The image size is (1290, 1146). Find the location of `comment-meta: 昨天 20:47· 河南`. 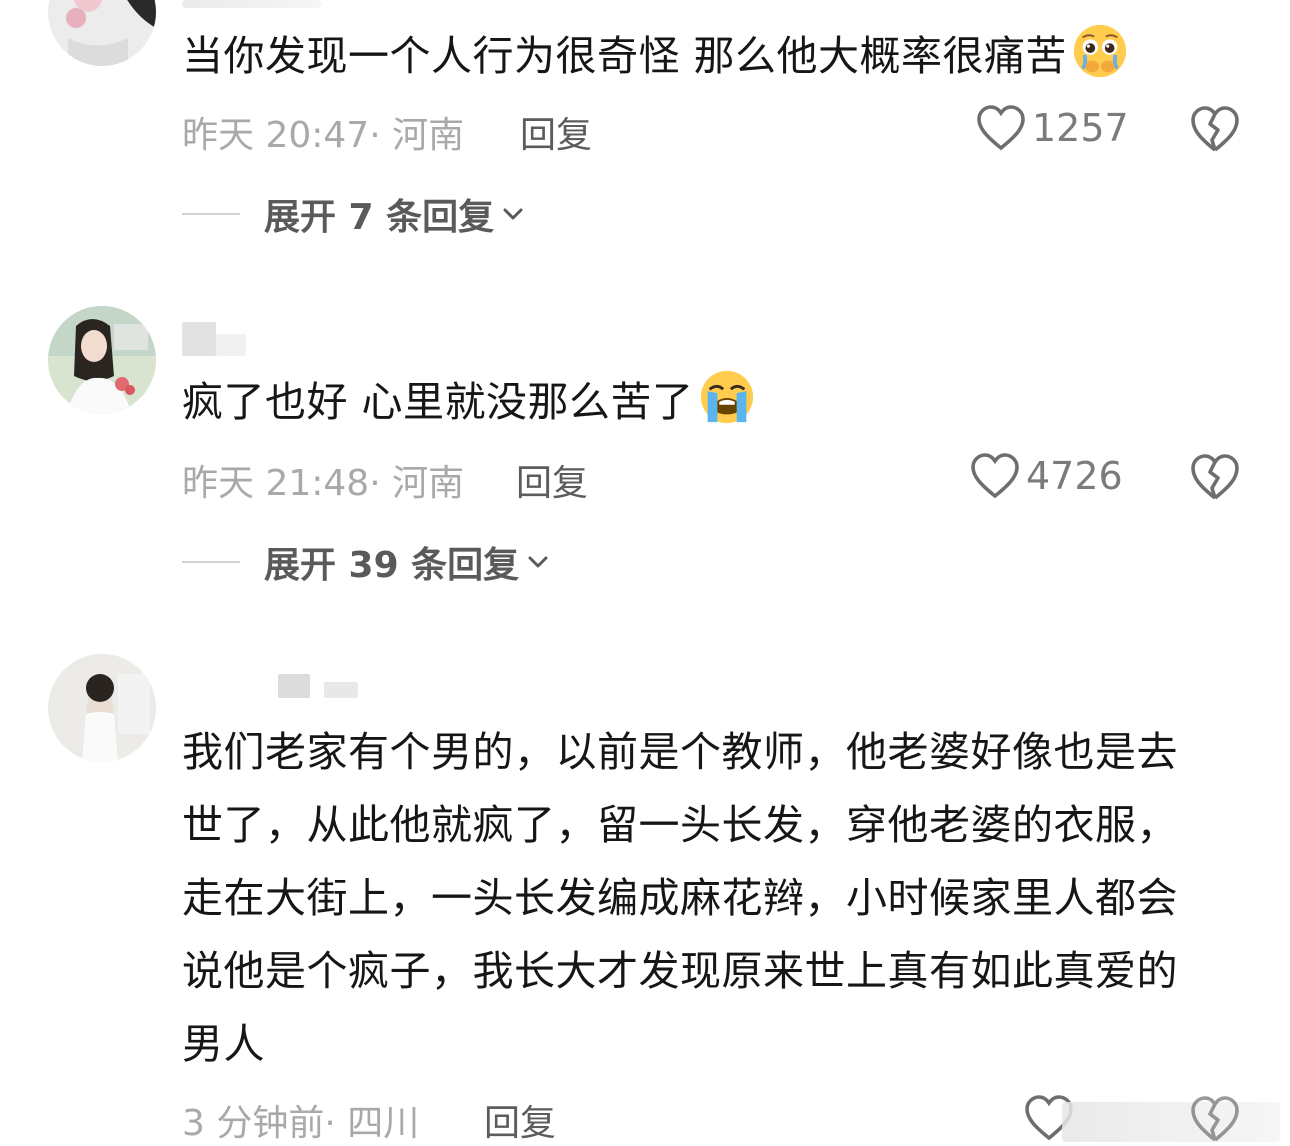

comment-meta: 昨天 20:47· 河南 is located at coordinates (323, 132).